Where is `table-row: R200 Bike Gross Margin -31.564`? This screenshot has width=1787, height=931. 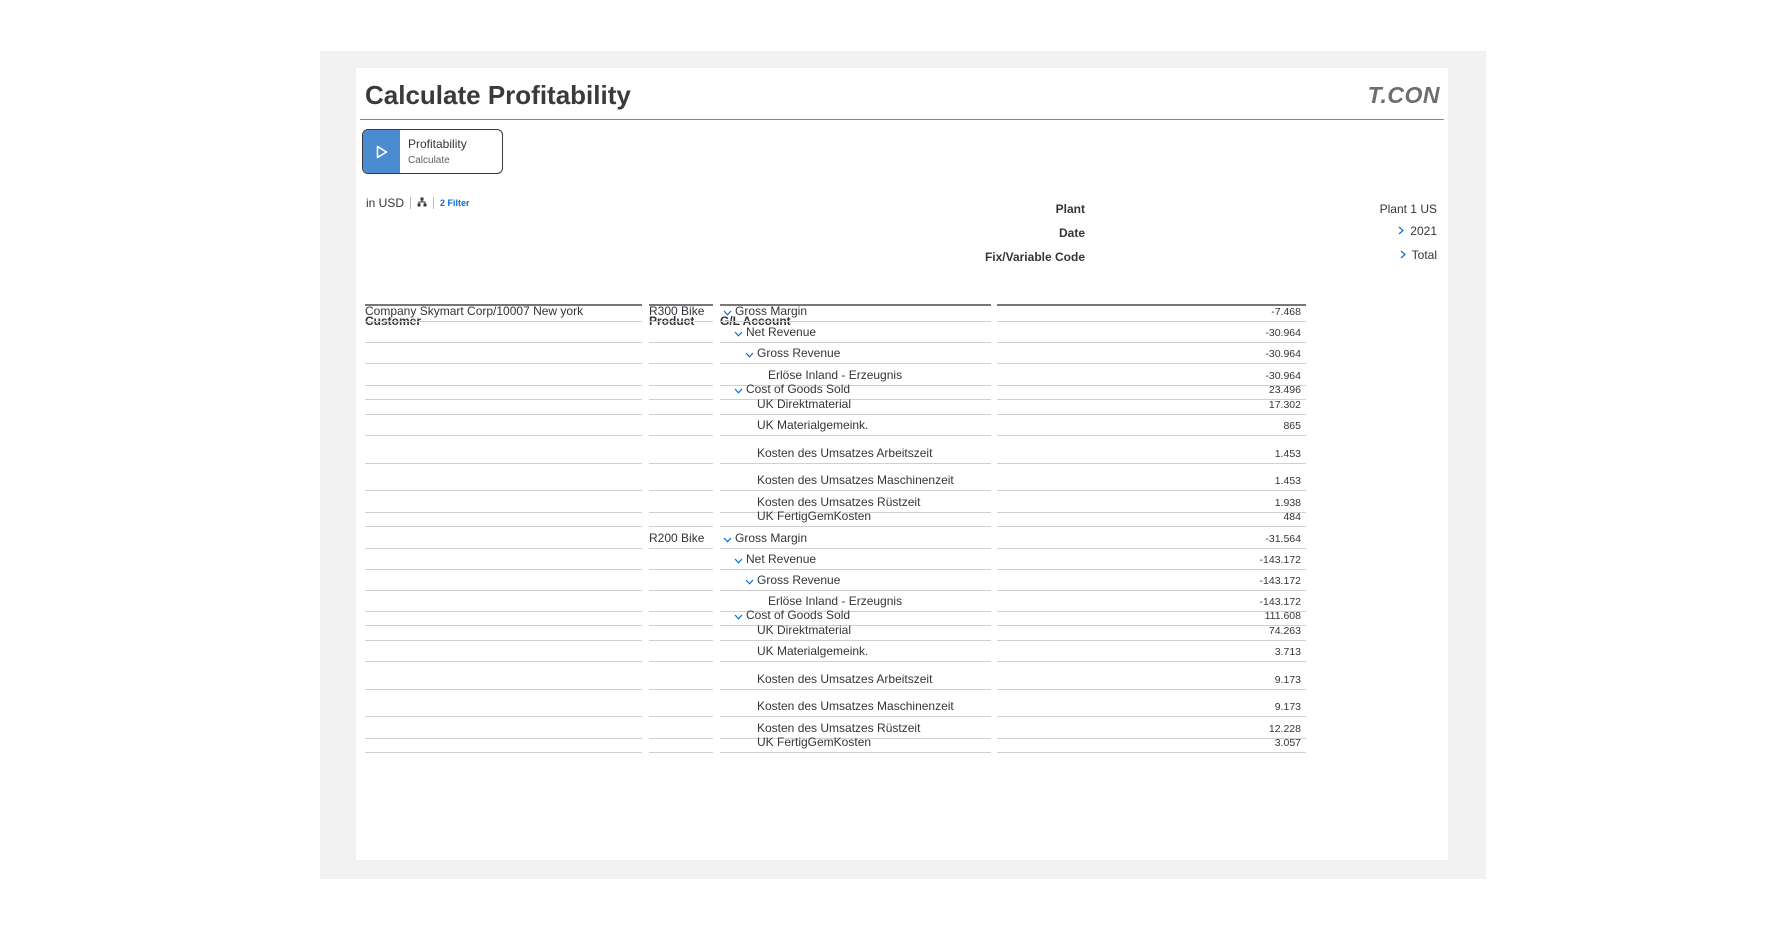
table-row: R200 Bike Gross Margin -31.564 is located at coordinates (902, 538).